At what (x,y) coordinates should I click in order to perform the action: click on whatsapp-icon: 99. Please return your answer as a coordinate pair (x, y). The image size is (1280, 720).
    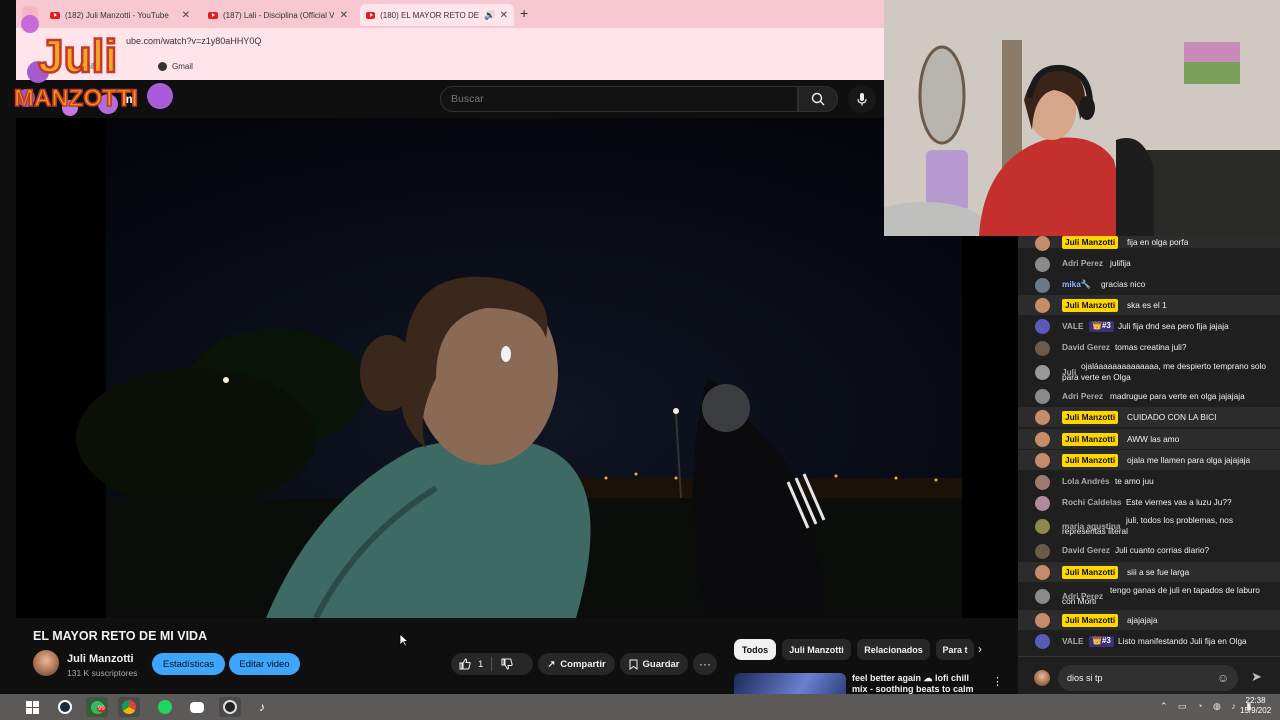
    Looking at the image, I should click on (97, 707).